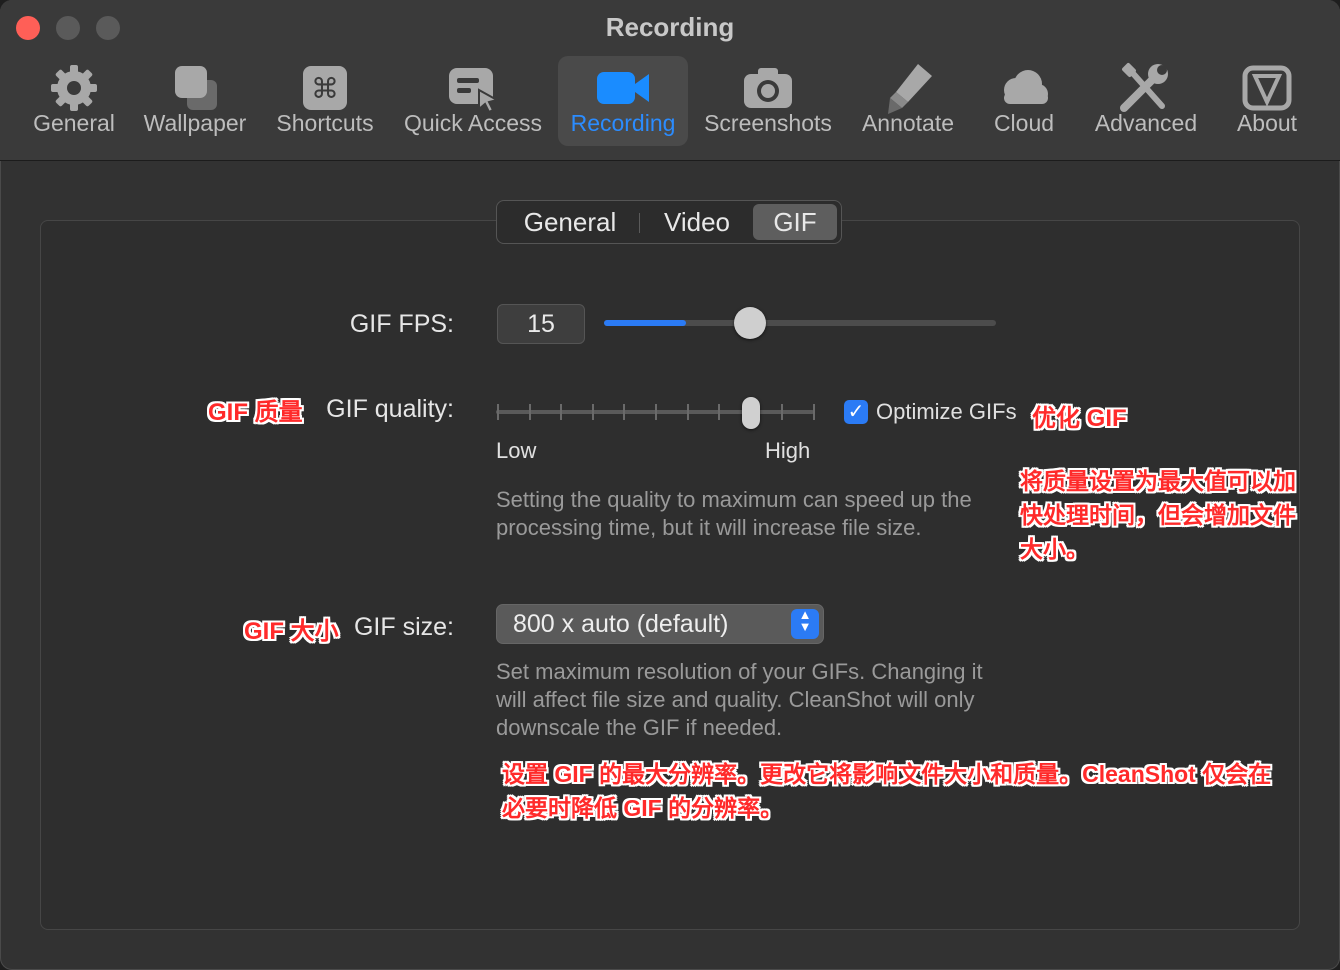 The image size is (1340, 970). Describe the element at coordinates (623, 123) in the screenshot. I see `tab-label: Recording` at that location.